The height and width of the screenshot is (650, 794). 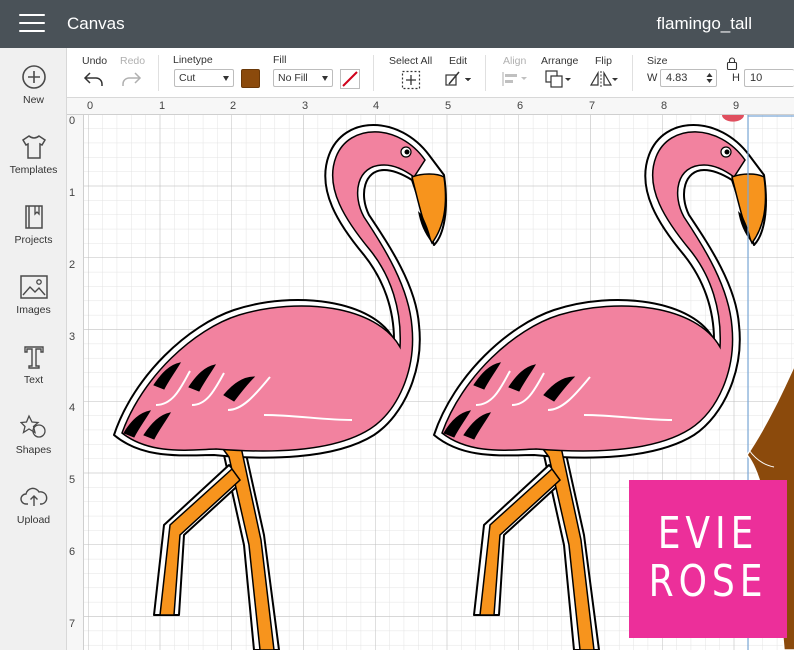 What do you see at coordinates (560, 61) in the screenshot?
I see `arrange-label: Arrange` at bounding box center [560, 61].